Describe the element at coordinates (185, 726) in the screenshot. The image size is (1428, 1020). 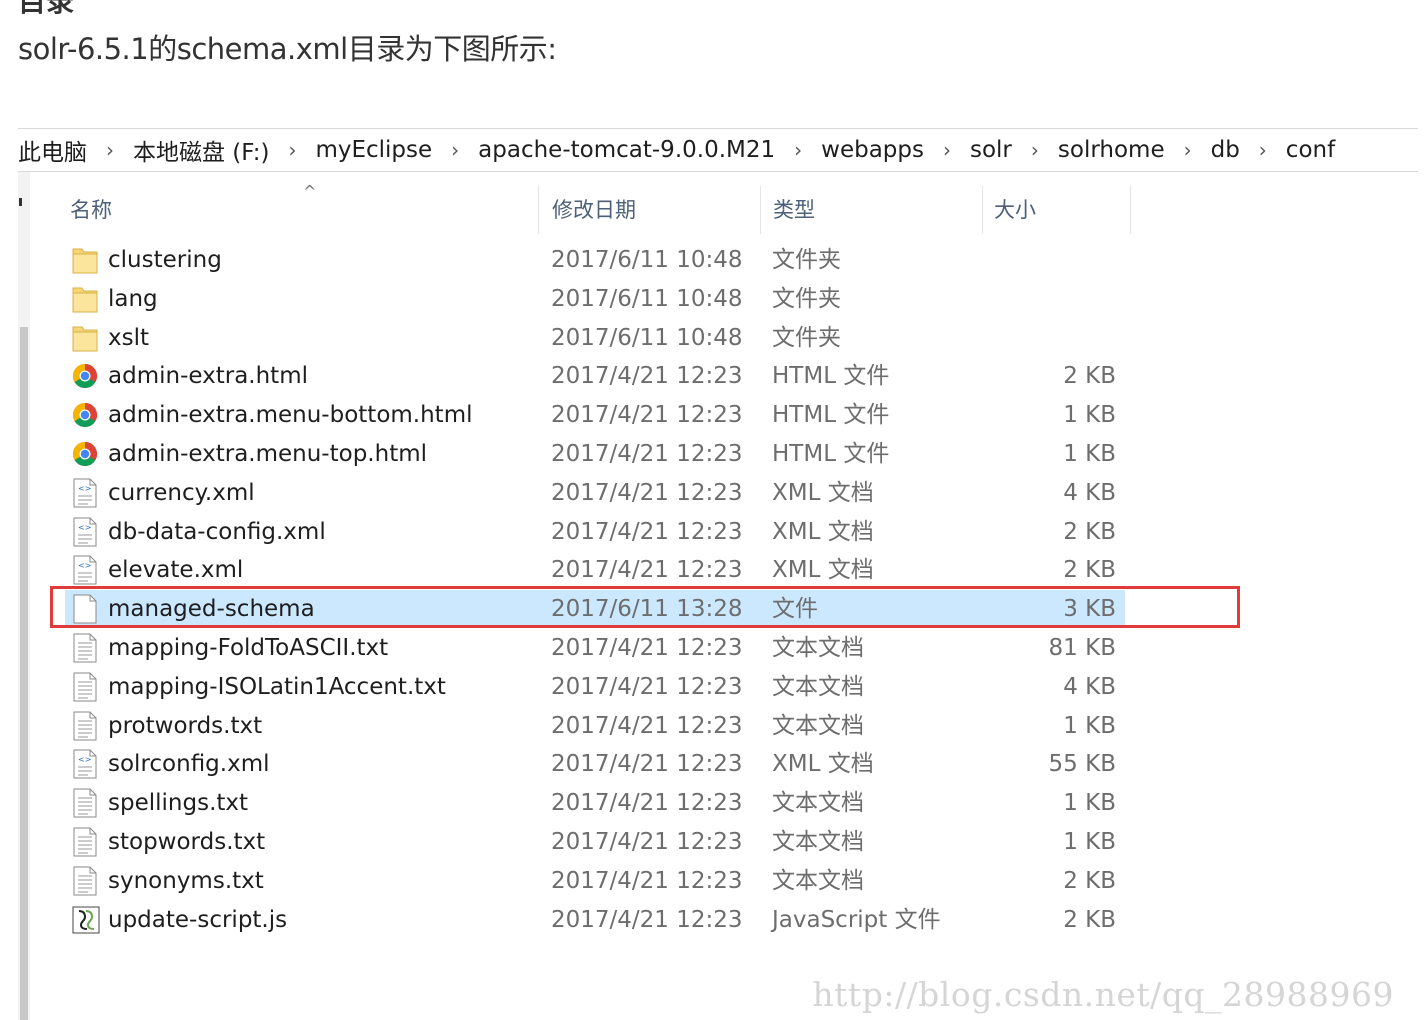
I see `file-name: protwords.txt` at that location.